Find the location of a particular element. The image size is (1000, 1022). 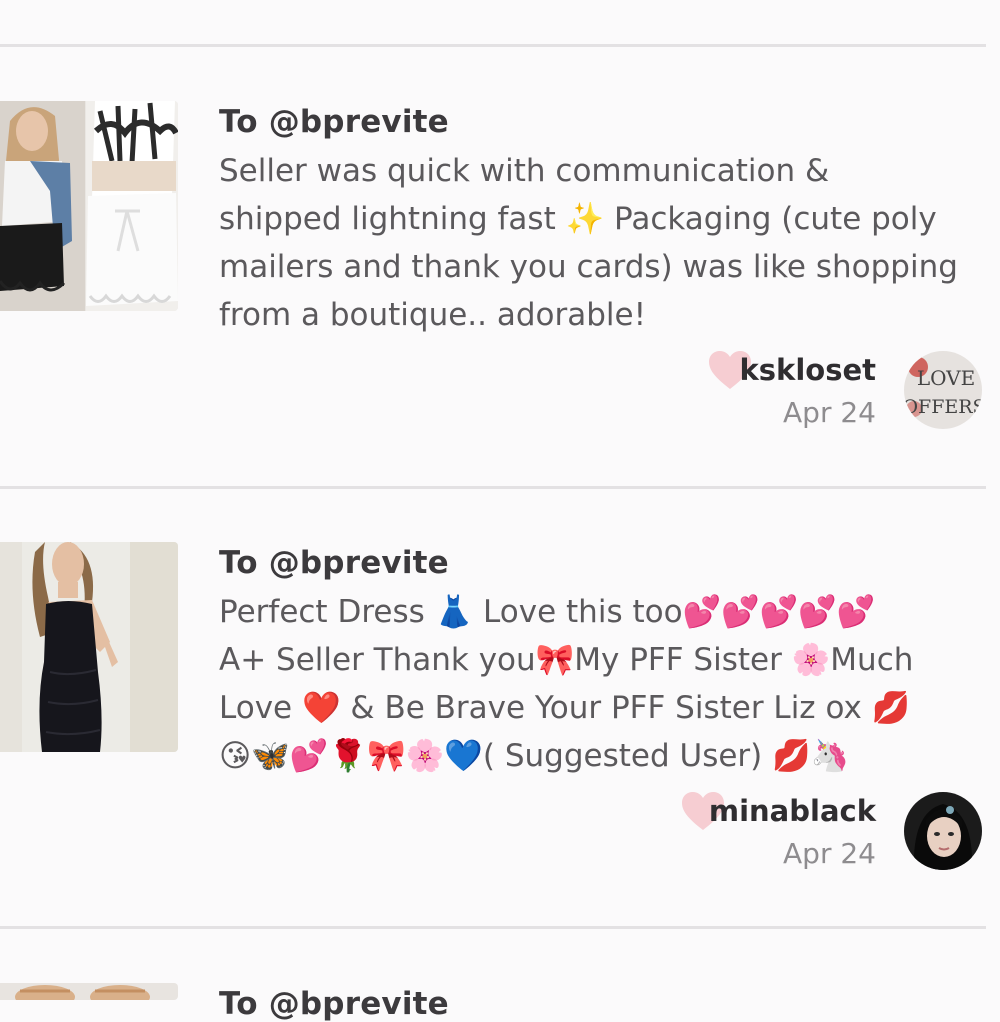

avatar: LOVE OFFERS is located at coordinates (943, 390).